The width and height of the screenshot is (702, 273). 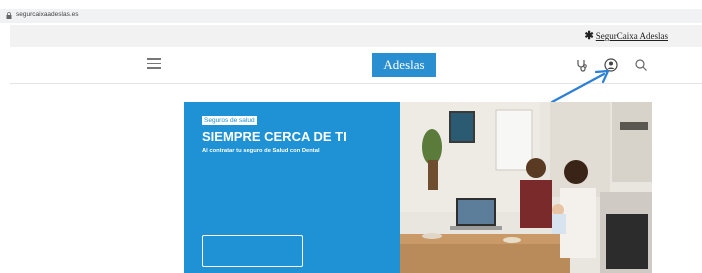 I want to click on lock-icon, so click(x=9, y=15).